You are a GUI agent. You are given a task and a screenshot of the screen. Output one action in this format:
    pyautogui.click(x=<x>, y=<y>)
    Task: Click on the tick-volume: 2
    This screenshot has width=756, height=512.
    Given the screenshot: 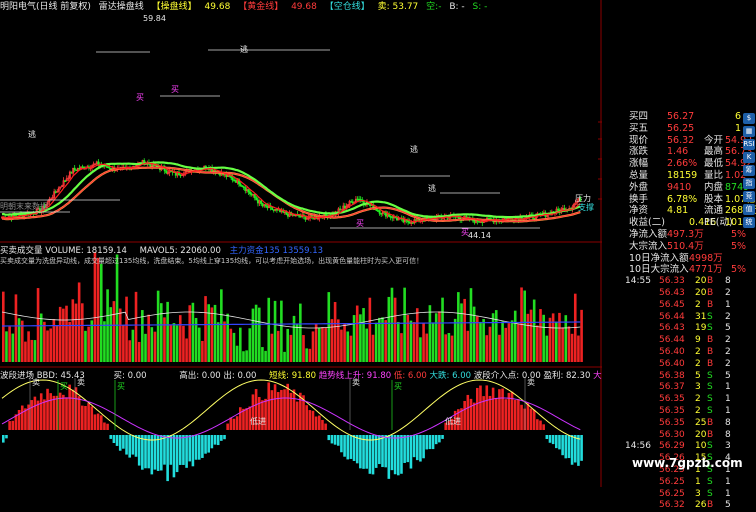 What is the action you would take?
    pyautogui.click(x=698, y=410)
    